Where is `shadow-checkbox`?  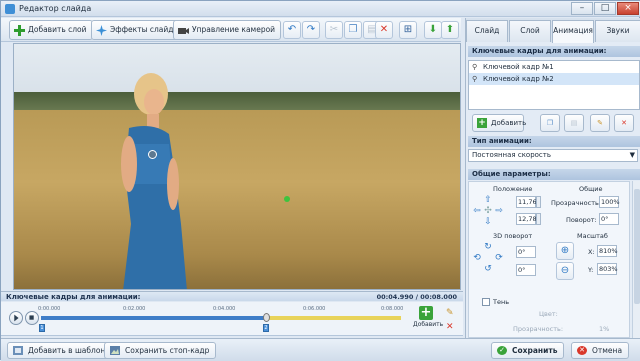 shadow-checkbox is located at coordinates (486, 302).